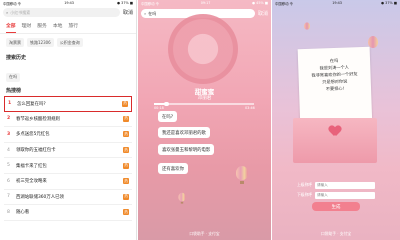  I want to click on category-tabs: 全部 理财 服务 本地 旅行, so click(68, 26).